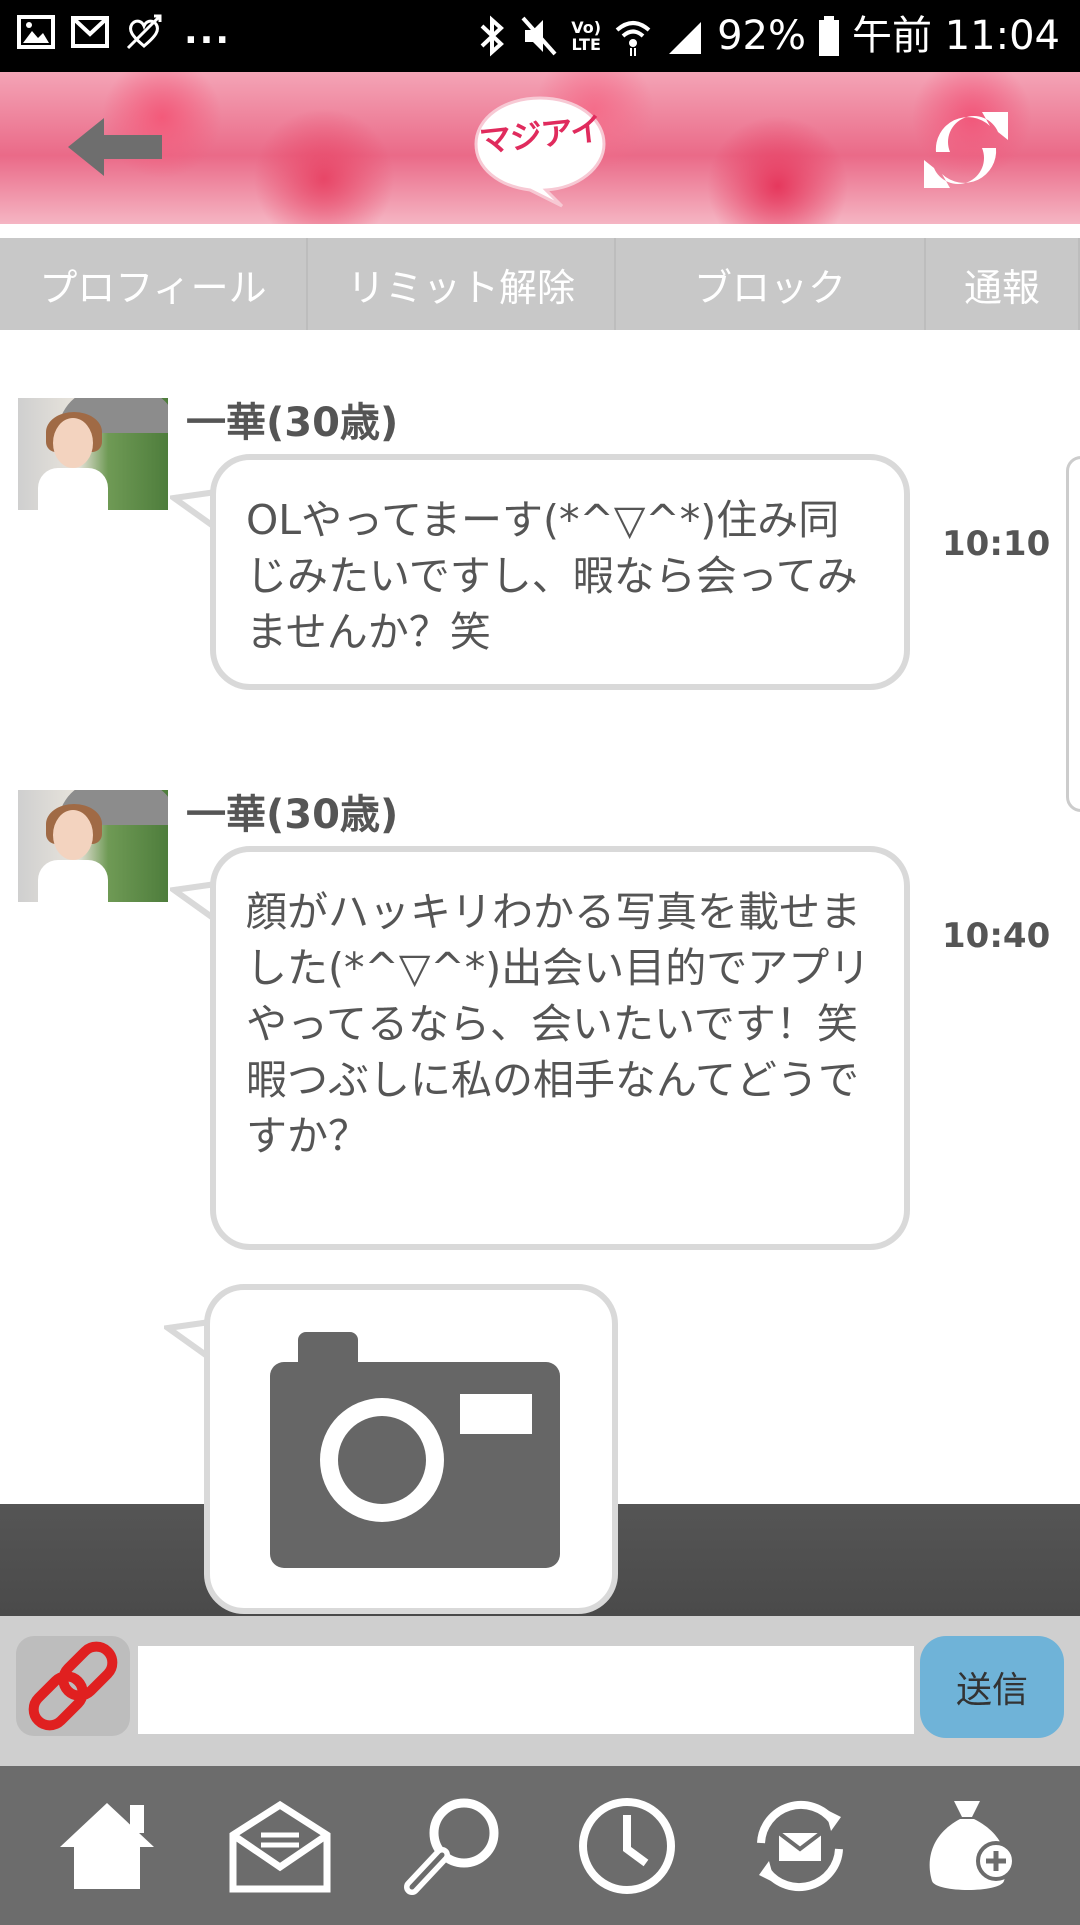  Describe the element at coordinates (996, 936) in the screenshot. I see `message-time: 10:40` at that location.